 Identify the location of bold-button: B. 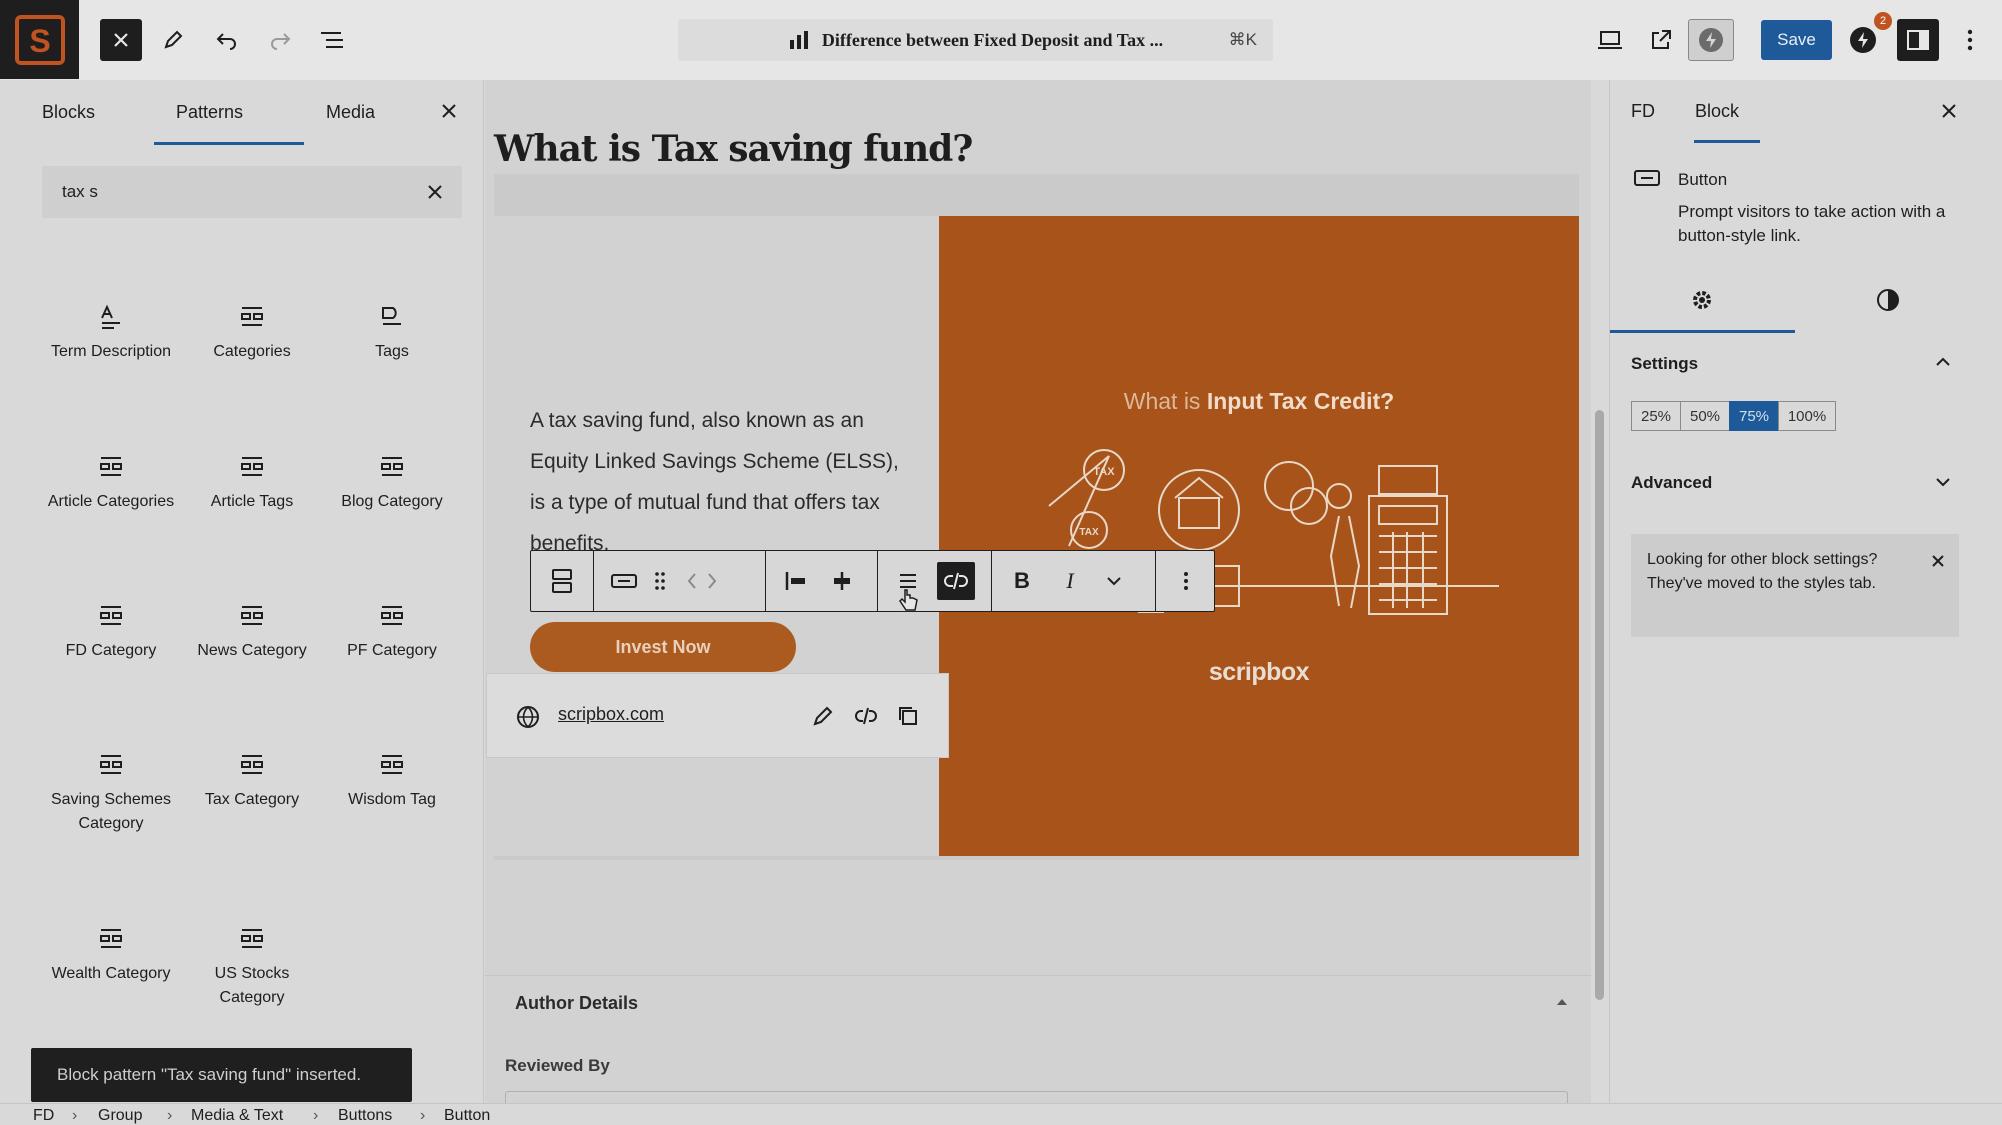
(1022, 581).